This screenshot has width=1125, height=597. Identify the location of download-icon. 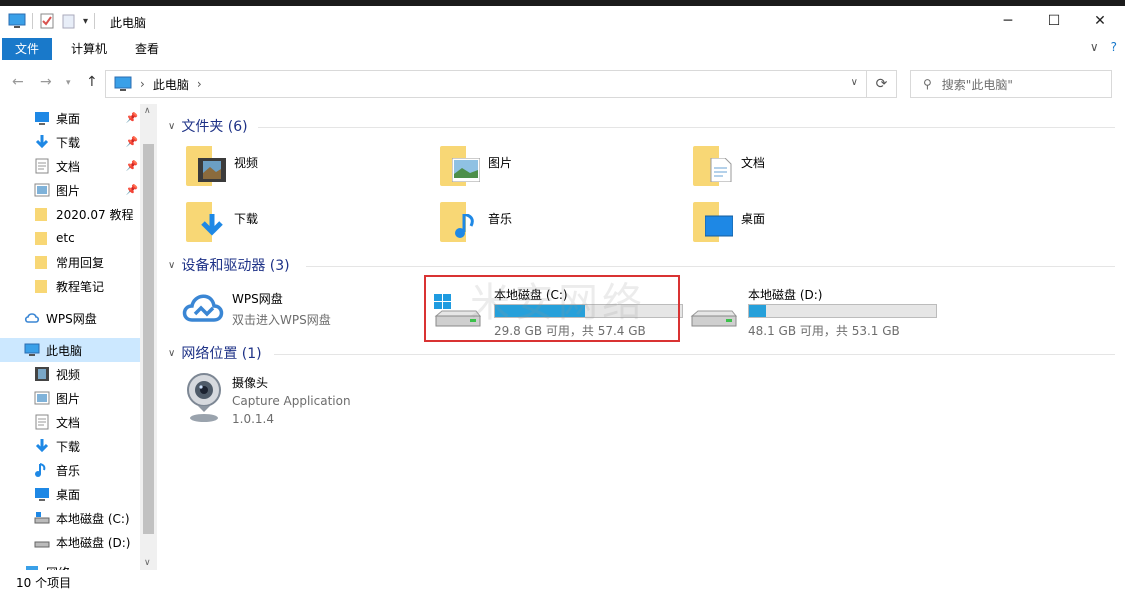
(42, 446).